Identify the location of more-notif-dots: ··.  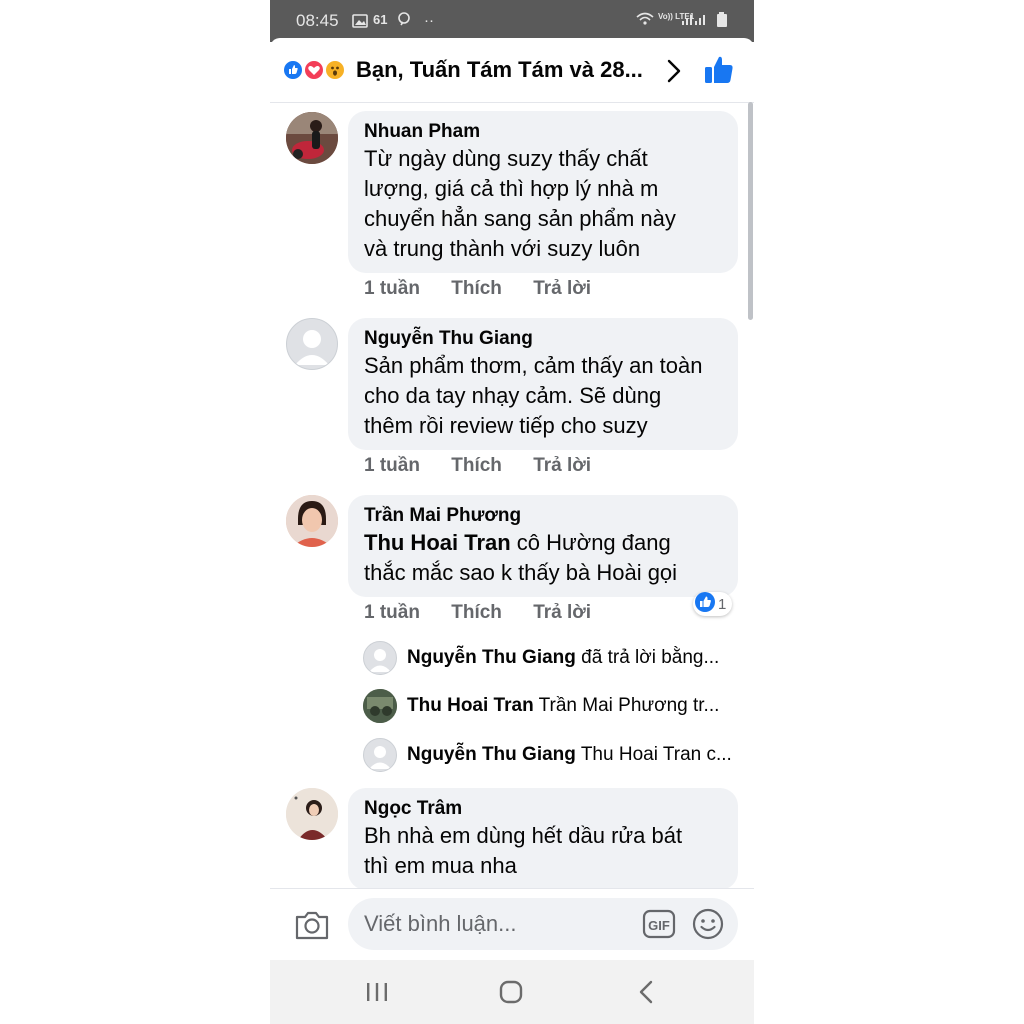
(429, 20).